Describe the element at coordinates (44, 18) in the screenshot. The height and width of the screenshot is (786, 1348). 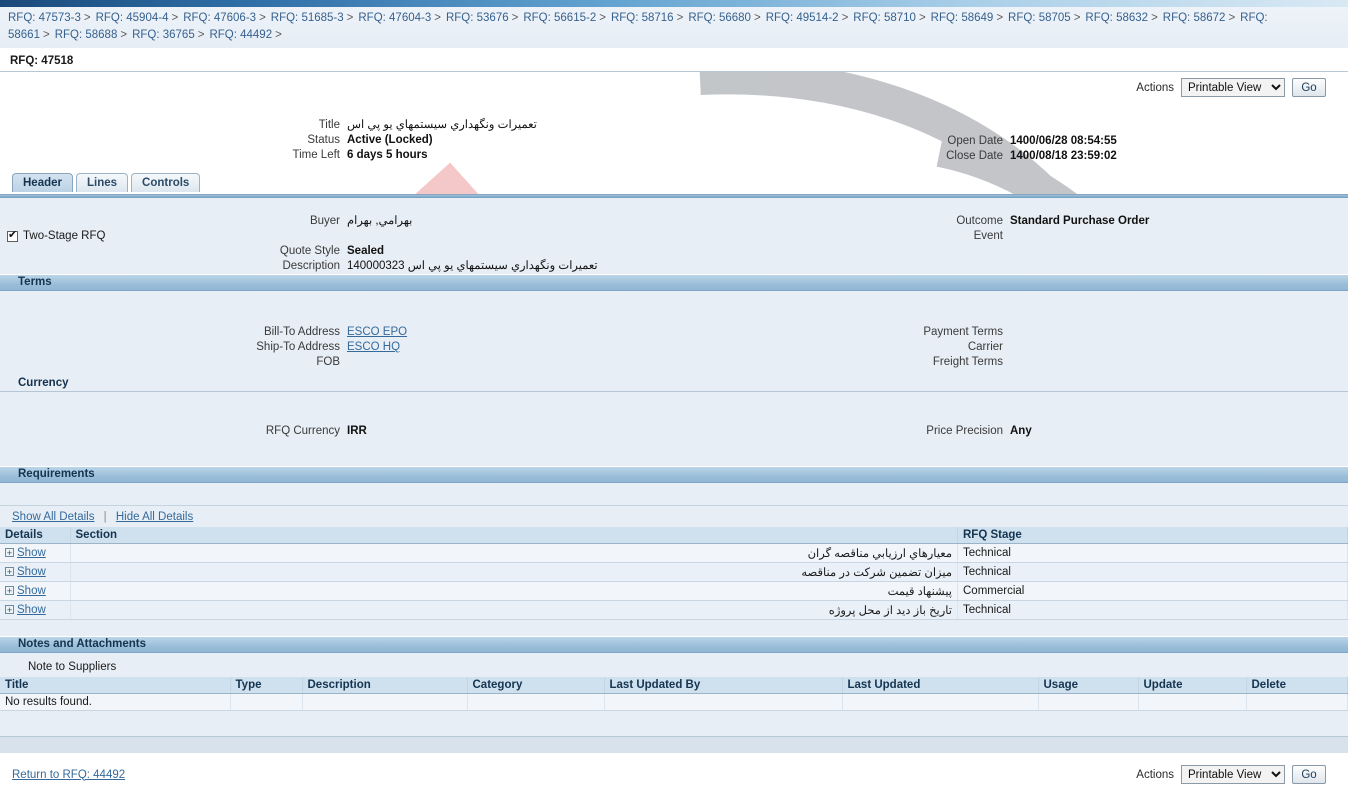
I see `breadcrumb-item-0: RFQ: 47573-3` at that location.